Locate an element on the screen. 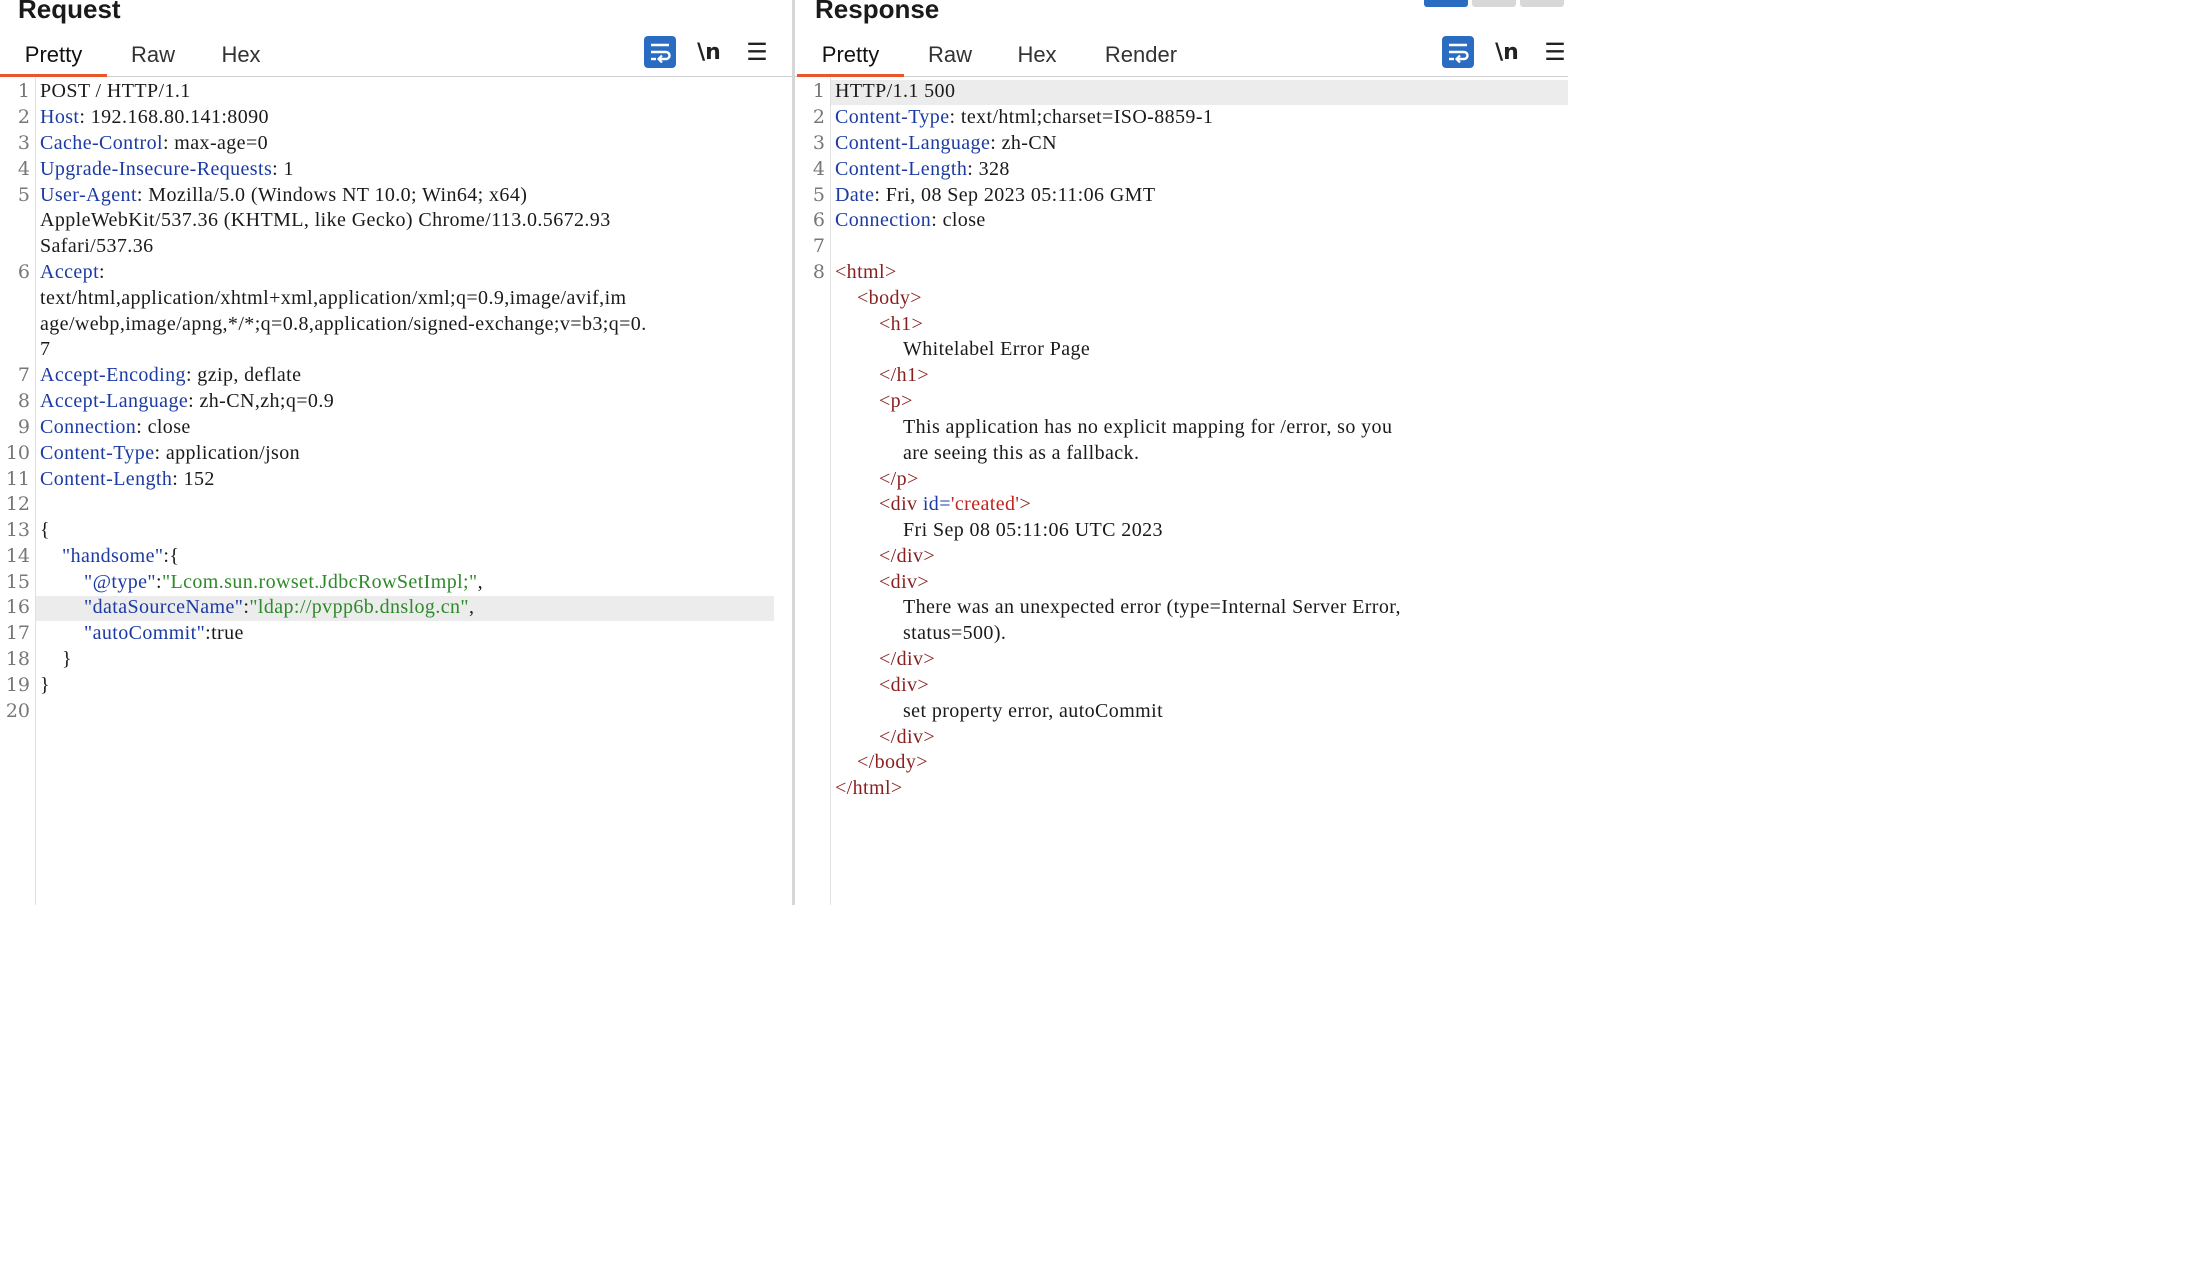 The height and width of the screenshot is (1263, 2188). json-line: "autoCommit":true is located at coordinates (434, 633).